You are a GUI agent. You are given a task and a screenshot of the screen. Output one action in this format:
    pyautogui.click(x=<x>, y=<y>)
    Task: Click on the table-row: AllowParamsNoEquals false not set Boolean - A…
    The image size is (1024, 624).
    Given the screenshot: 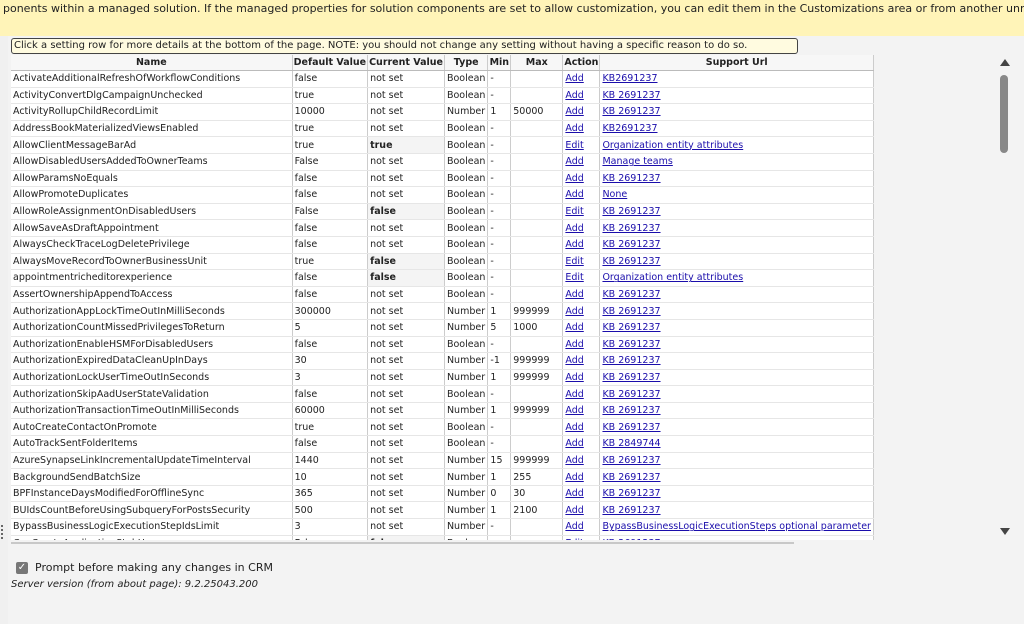 What is the action you would take?
    pyautogui.click(x=442, y=179)
    